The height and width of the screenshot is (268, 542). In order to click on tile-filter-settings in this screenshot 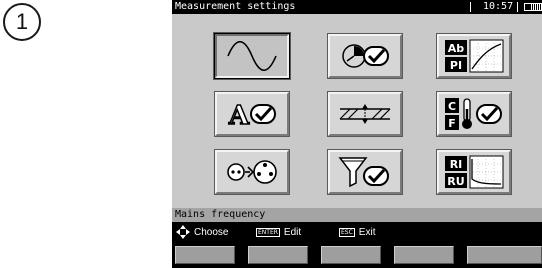, I will do `click(365, 172)`.